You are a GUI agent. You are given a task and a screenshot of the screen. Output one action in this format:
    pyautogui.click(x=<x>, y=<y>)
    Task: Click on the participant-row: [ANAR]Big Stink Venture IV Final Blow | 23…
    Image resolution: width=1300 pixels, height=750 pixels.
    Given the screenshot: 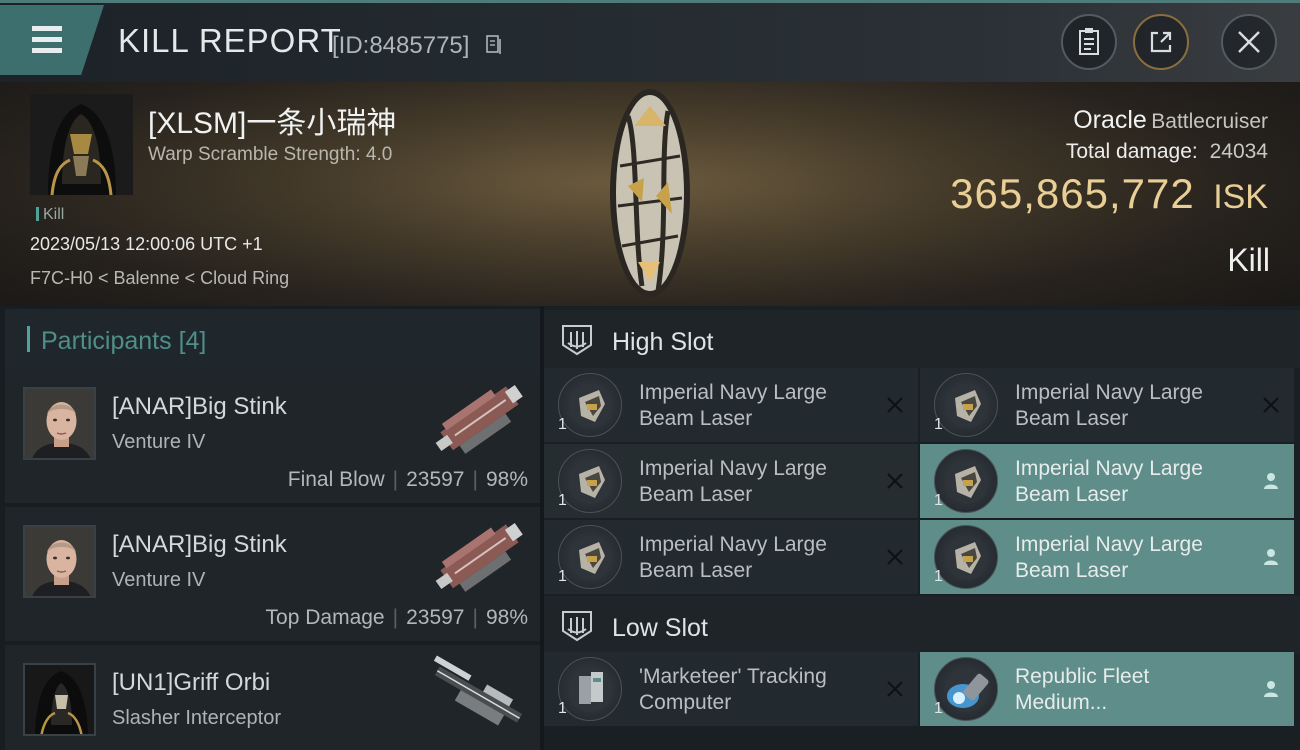 What is the action you would take?
    pyautogui.click(x=272, y=436)
    